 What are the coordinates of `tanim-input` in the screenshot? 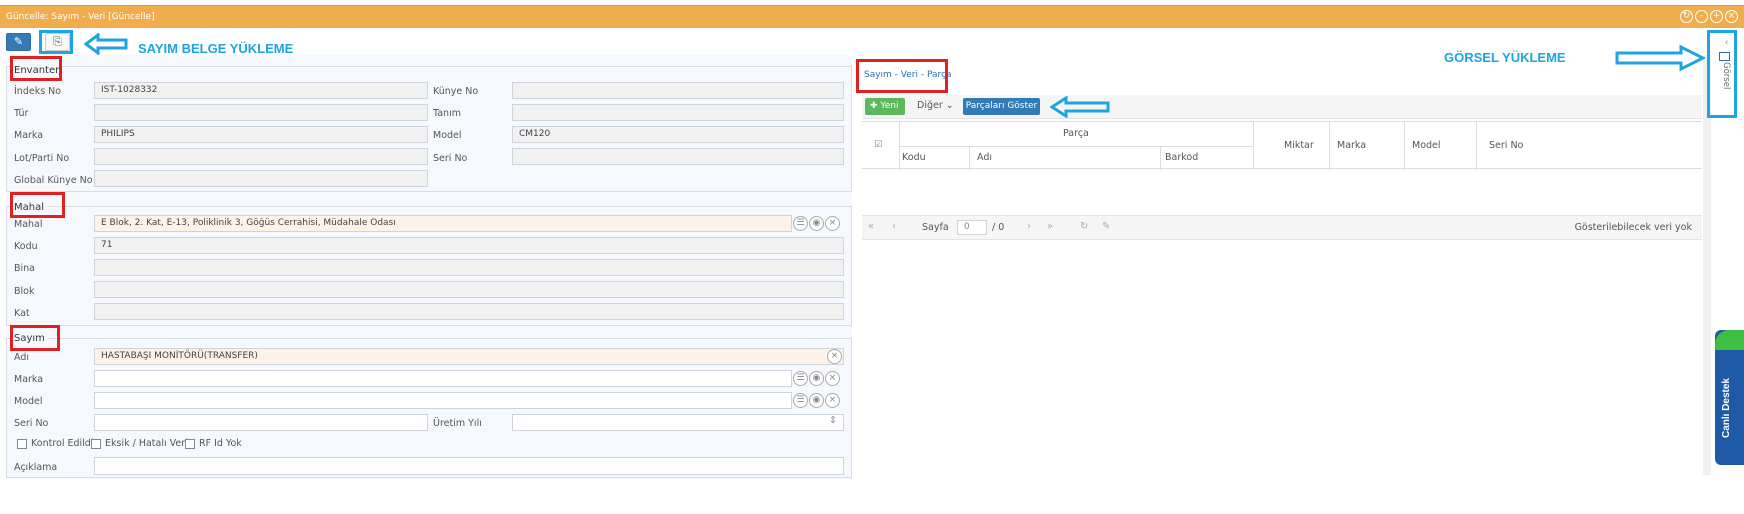 It's located at (678, 112).